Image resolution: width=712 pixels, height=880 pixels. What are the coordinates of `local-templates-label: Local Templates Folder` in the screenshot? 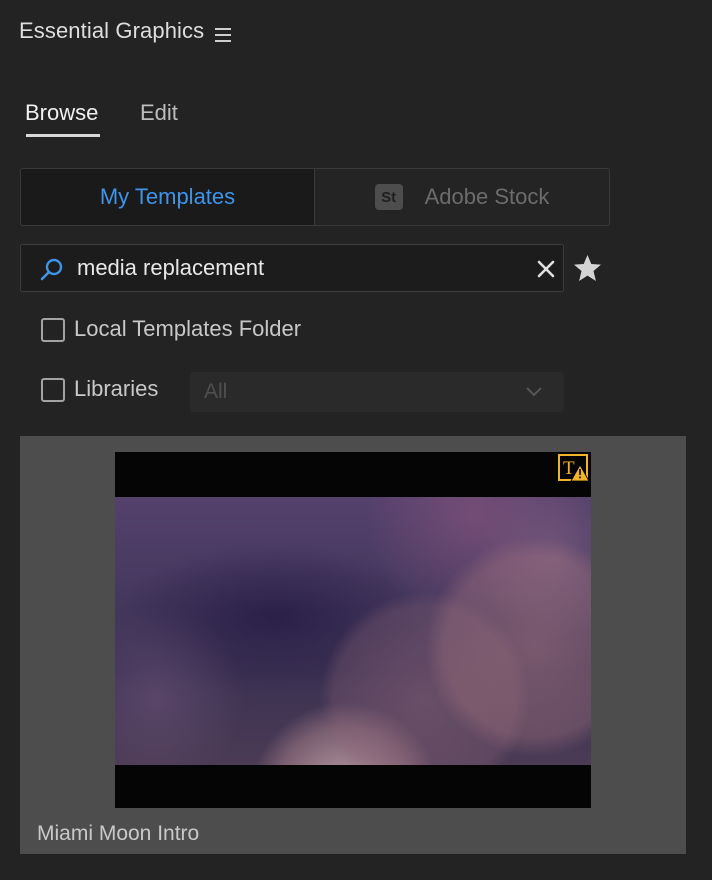 It's located at (187, 329).